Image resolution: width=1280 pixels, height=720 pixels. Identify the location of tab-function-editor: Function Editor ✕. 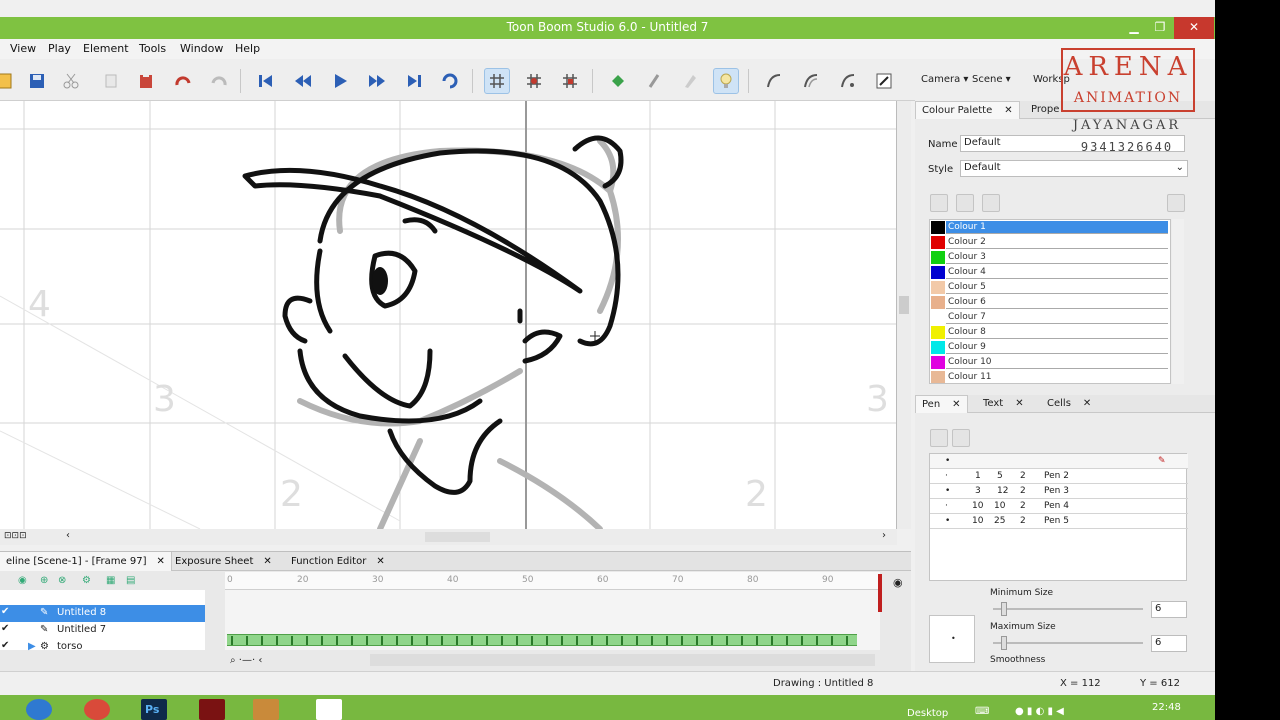
(338, 561).